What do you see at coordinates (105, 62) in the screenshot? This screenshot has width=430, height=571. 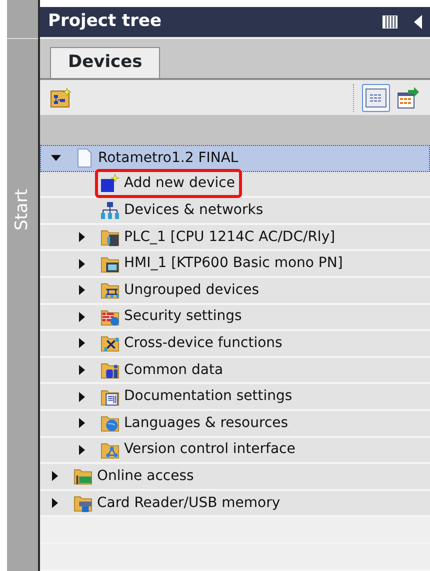 I see `devices-tab: Devices` at bounding box center [105, 62].